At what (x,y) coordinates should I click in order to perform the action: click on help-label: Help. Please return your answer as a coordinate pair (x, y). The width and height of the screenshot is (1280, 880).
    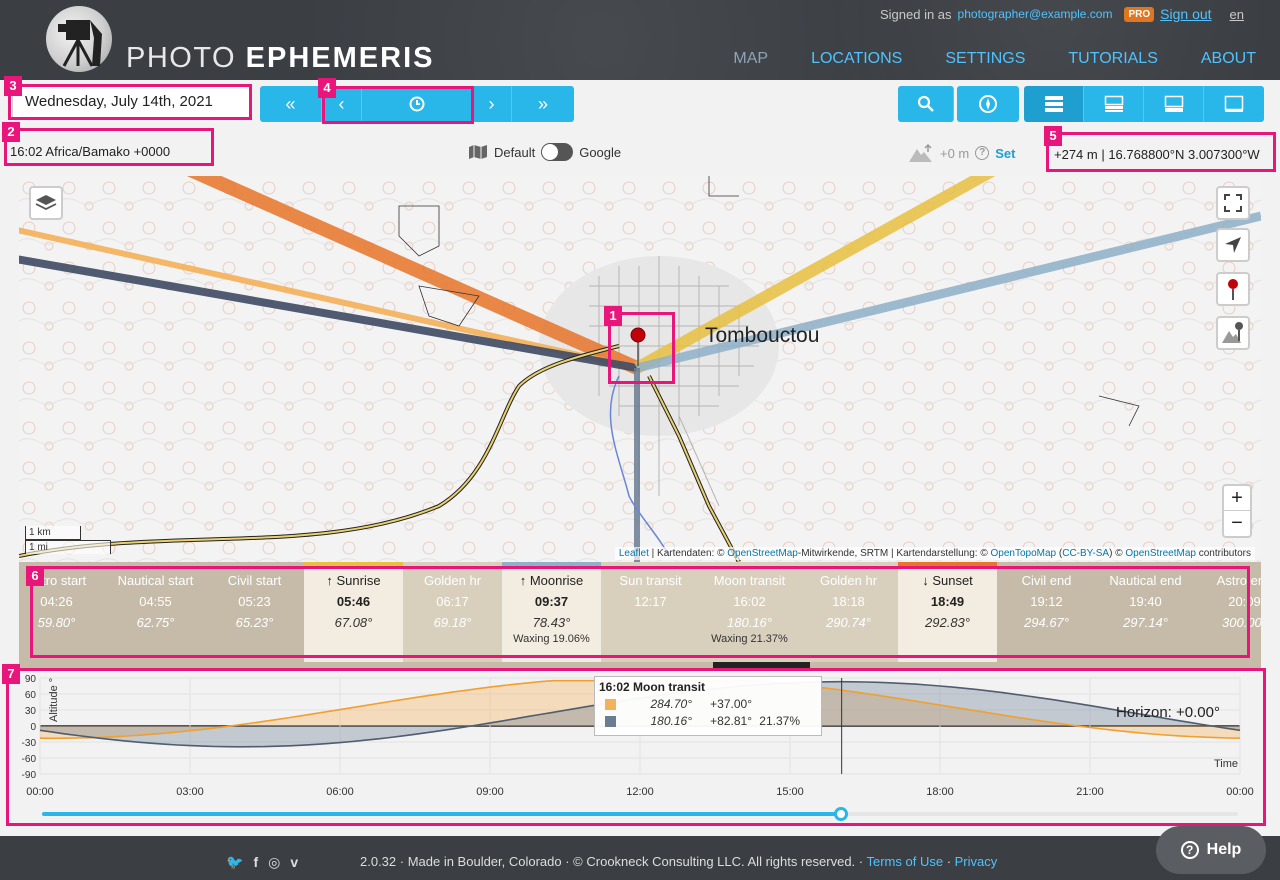
    Looking at the image, I should click on (1224, 849).